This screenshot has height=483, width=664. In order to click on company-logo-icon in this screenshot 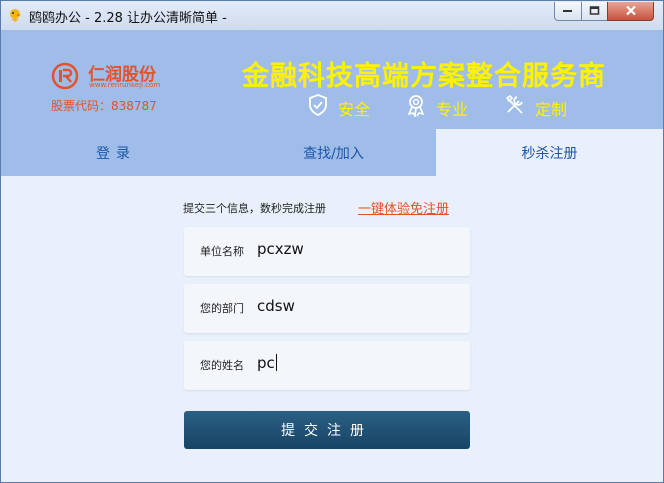, I will do `click(65, 76)`.